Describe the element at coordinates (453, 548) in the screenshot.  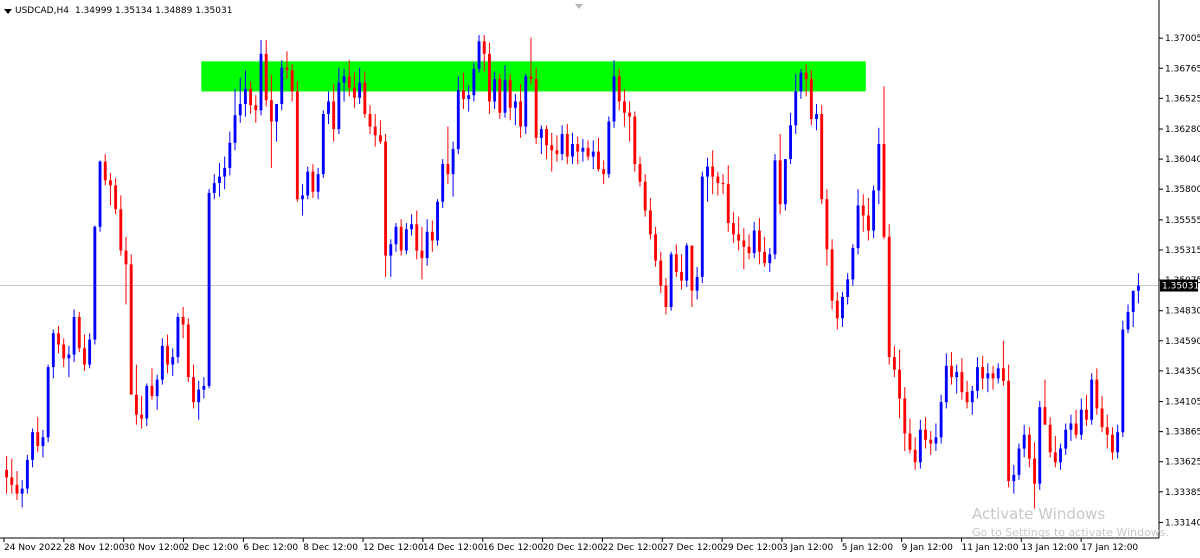
I see `x-tick-label: 14 Dec 12:00` at that location.